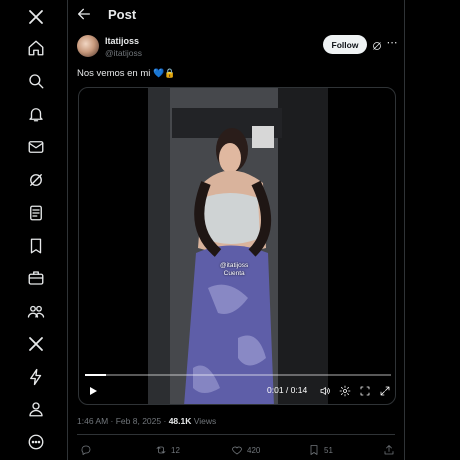 Image resolution: width=460 pixels, height=460 pixels. Describe the element at coordinates (320, 450) in the screenshot. I see `bookmark-action: 51` at that location.